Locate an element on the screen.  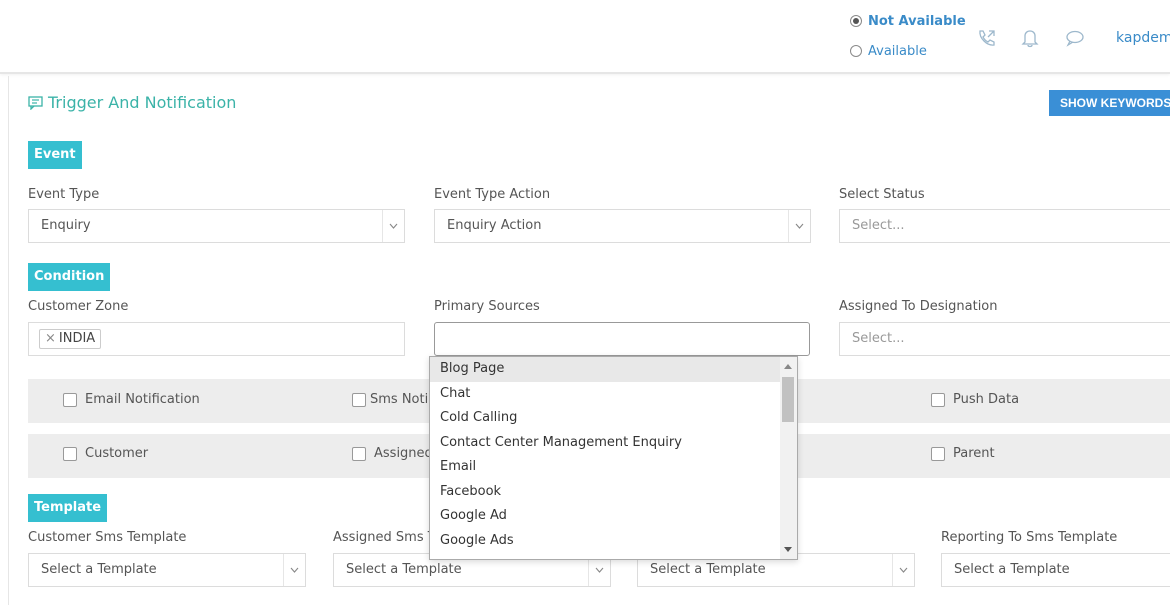
assigned-option: Assigned is located at coordinates (392, 453).